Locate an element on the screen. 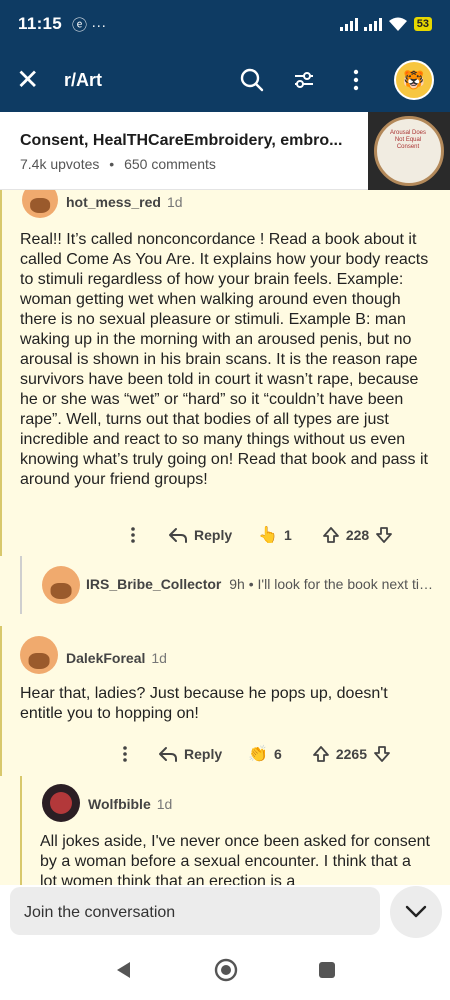 Image resolution: width=450 pixels, height=1000 pixels. chevron-down-icon is located at coordinates (416, 911).